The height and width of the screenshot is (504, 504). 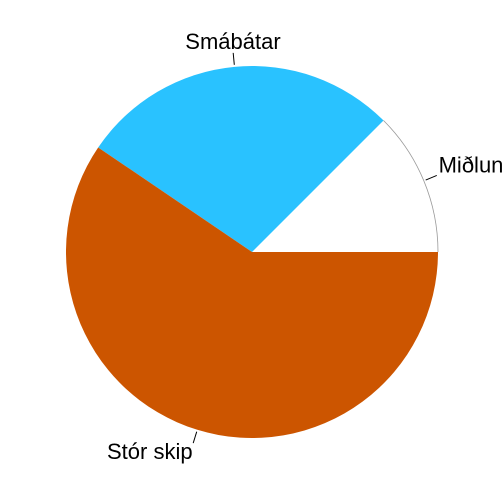 What do you see at coordinates (150, 451) in the screenshot?
I see `slice-label-stor-skip: Stór skip` at bounding box center [150, 451].